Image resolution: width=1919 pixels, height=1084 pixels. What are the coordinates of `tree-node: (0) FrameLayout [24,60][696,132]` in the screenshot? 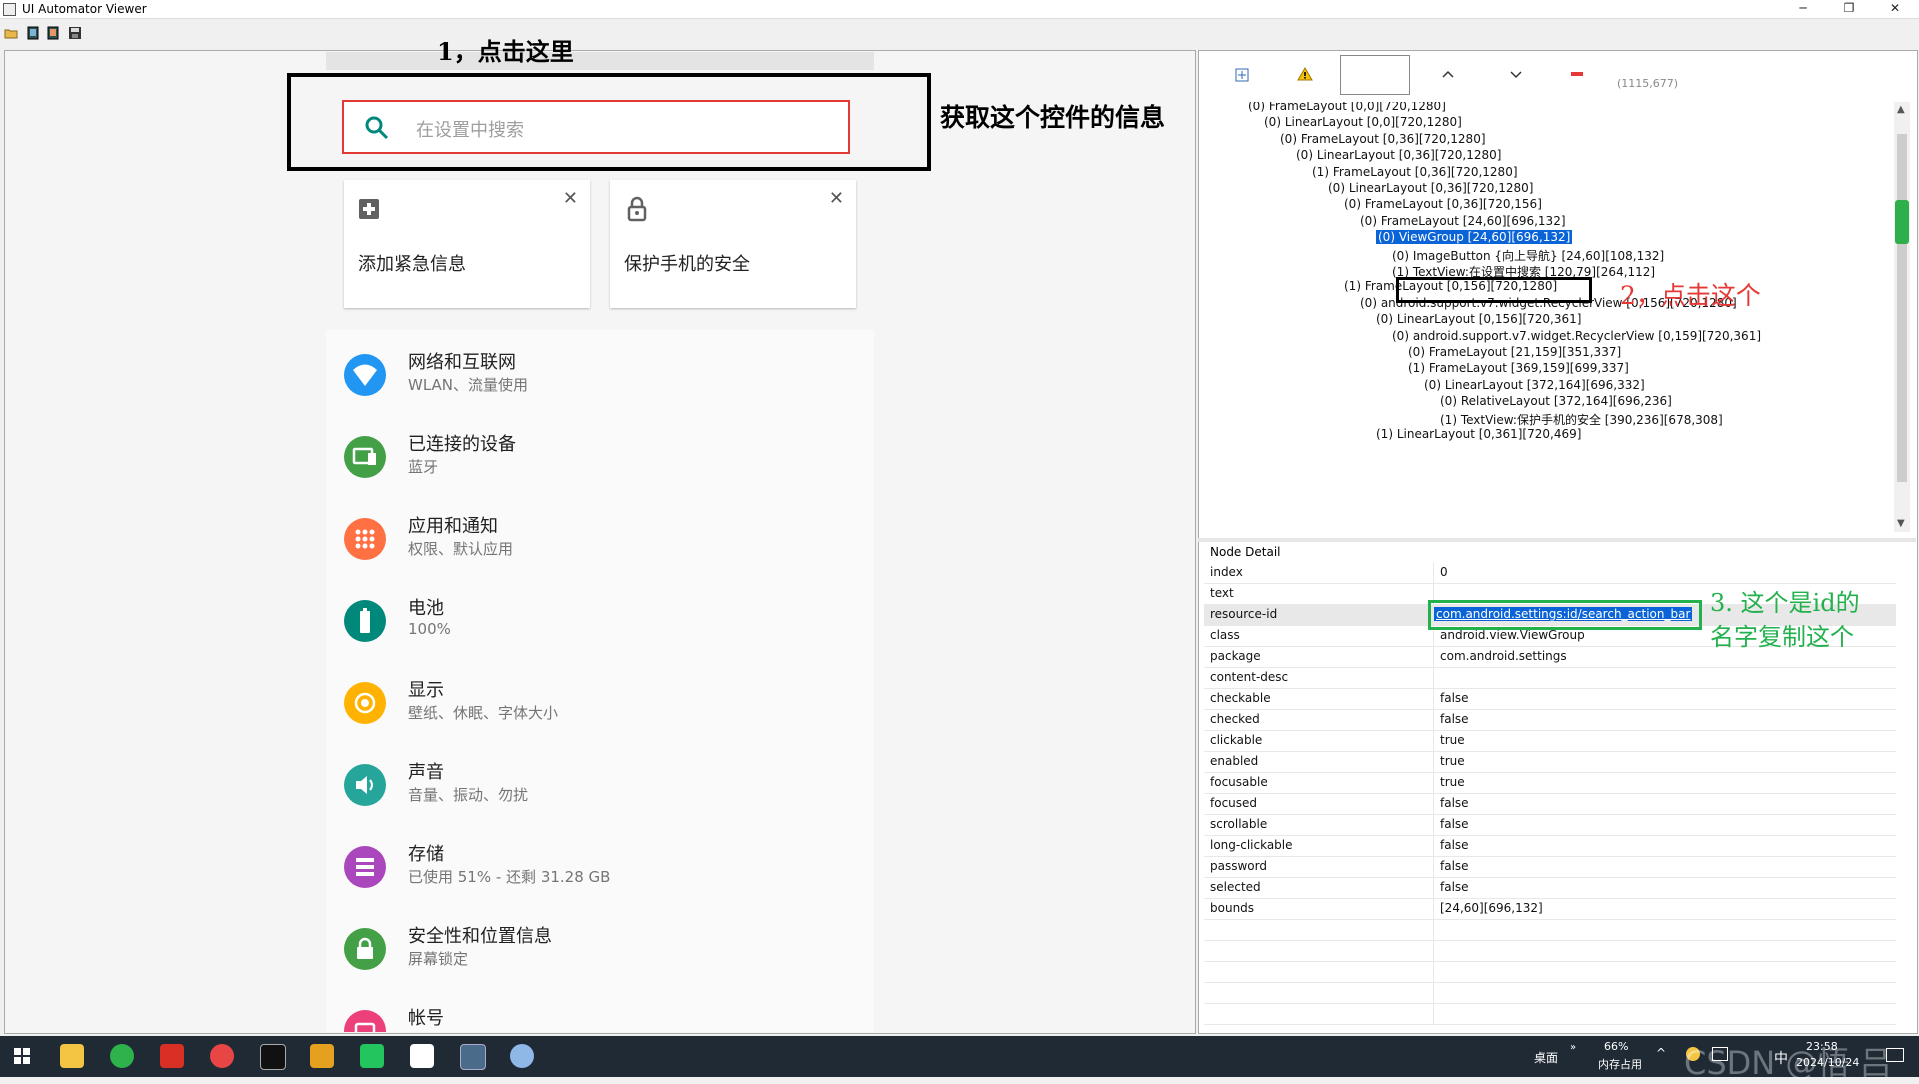 It's located at (1463, 221).